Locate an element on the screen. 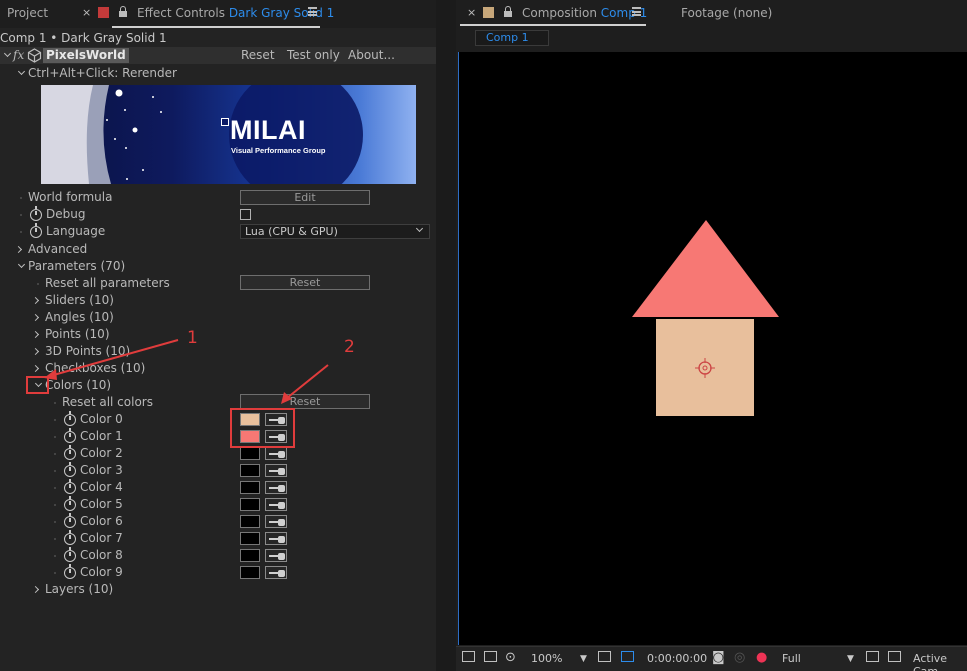 The width and height of the screenshot is (967, 671). layers-row: Layers (10) is located at coordinates (218, 589).